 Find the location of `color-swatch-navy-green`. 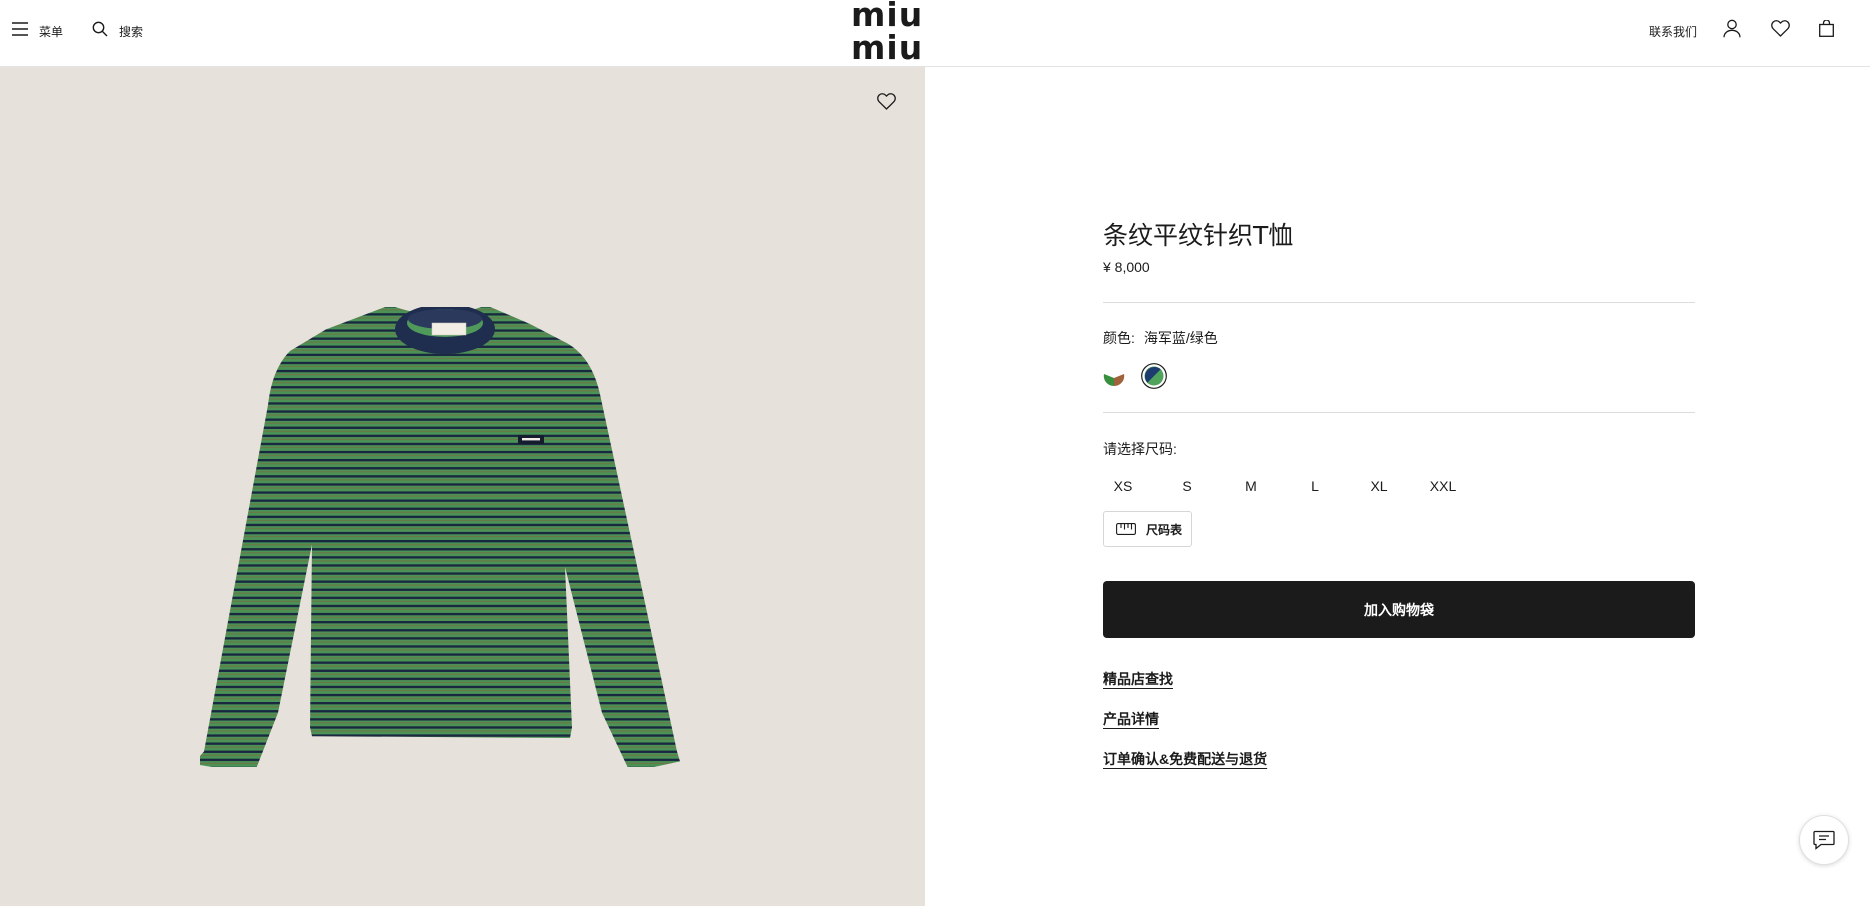

color-swatch-navy-green is located at coordinates (1154, 376).